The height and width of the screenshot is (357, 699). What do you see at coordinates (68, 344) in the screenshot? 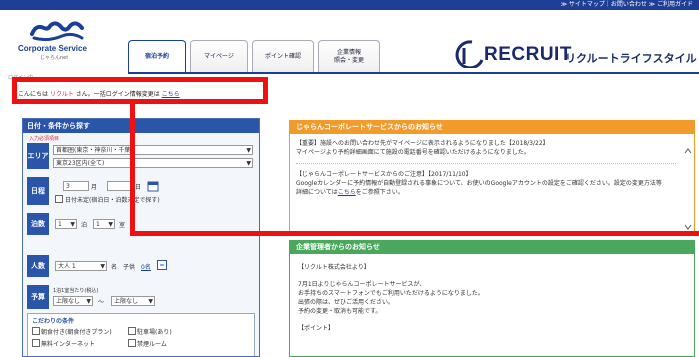
I see `opt-internet-label: 無料インターネット` at bounding box center [68, 344].